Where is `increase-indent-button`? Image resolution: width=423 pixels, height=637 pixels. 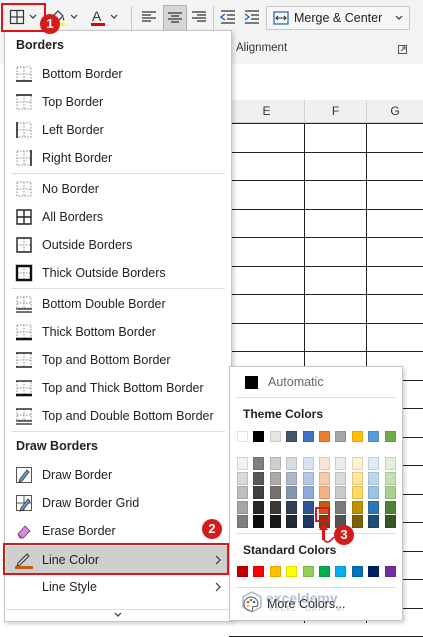
increase-indent-button is located at coordinates (252, 17).